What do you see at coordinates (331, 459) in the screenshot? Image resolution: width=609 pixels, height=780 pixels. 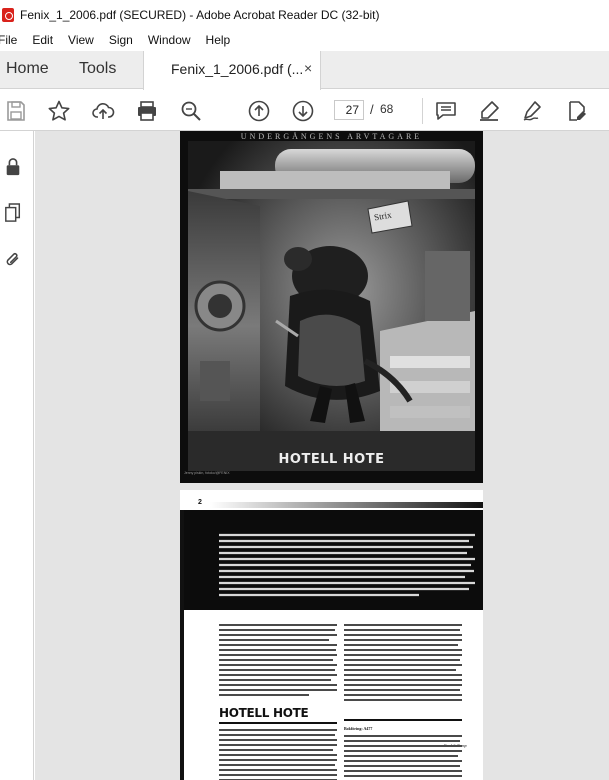 I see `cover-title: HOTELL HOTE` at bounding box center [331, 459].